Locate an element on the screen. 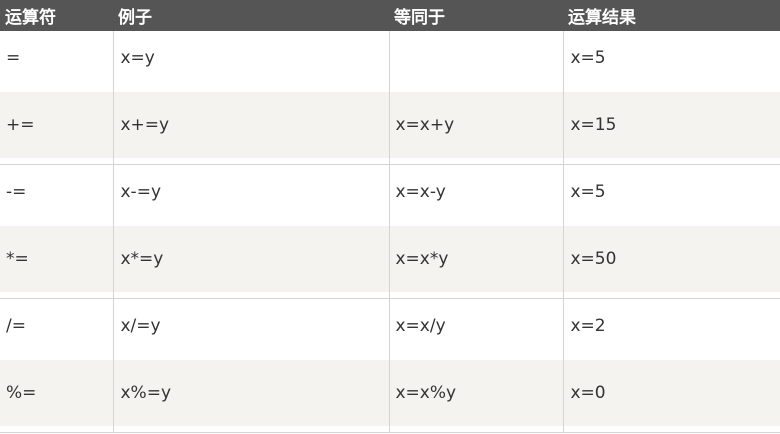 This screenshot has width=780, height=434. equivalent-cell: x=x-y is located at coordinates (476, 192).